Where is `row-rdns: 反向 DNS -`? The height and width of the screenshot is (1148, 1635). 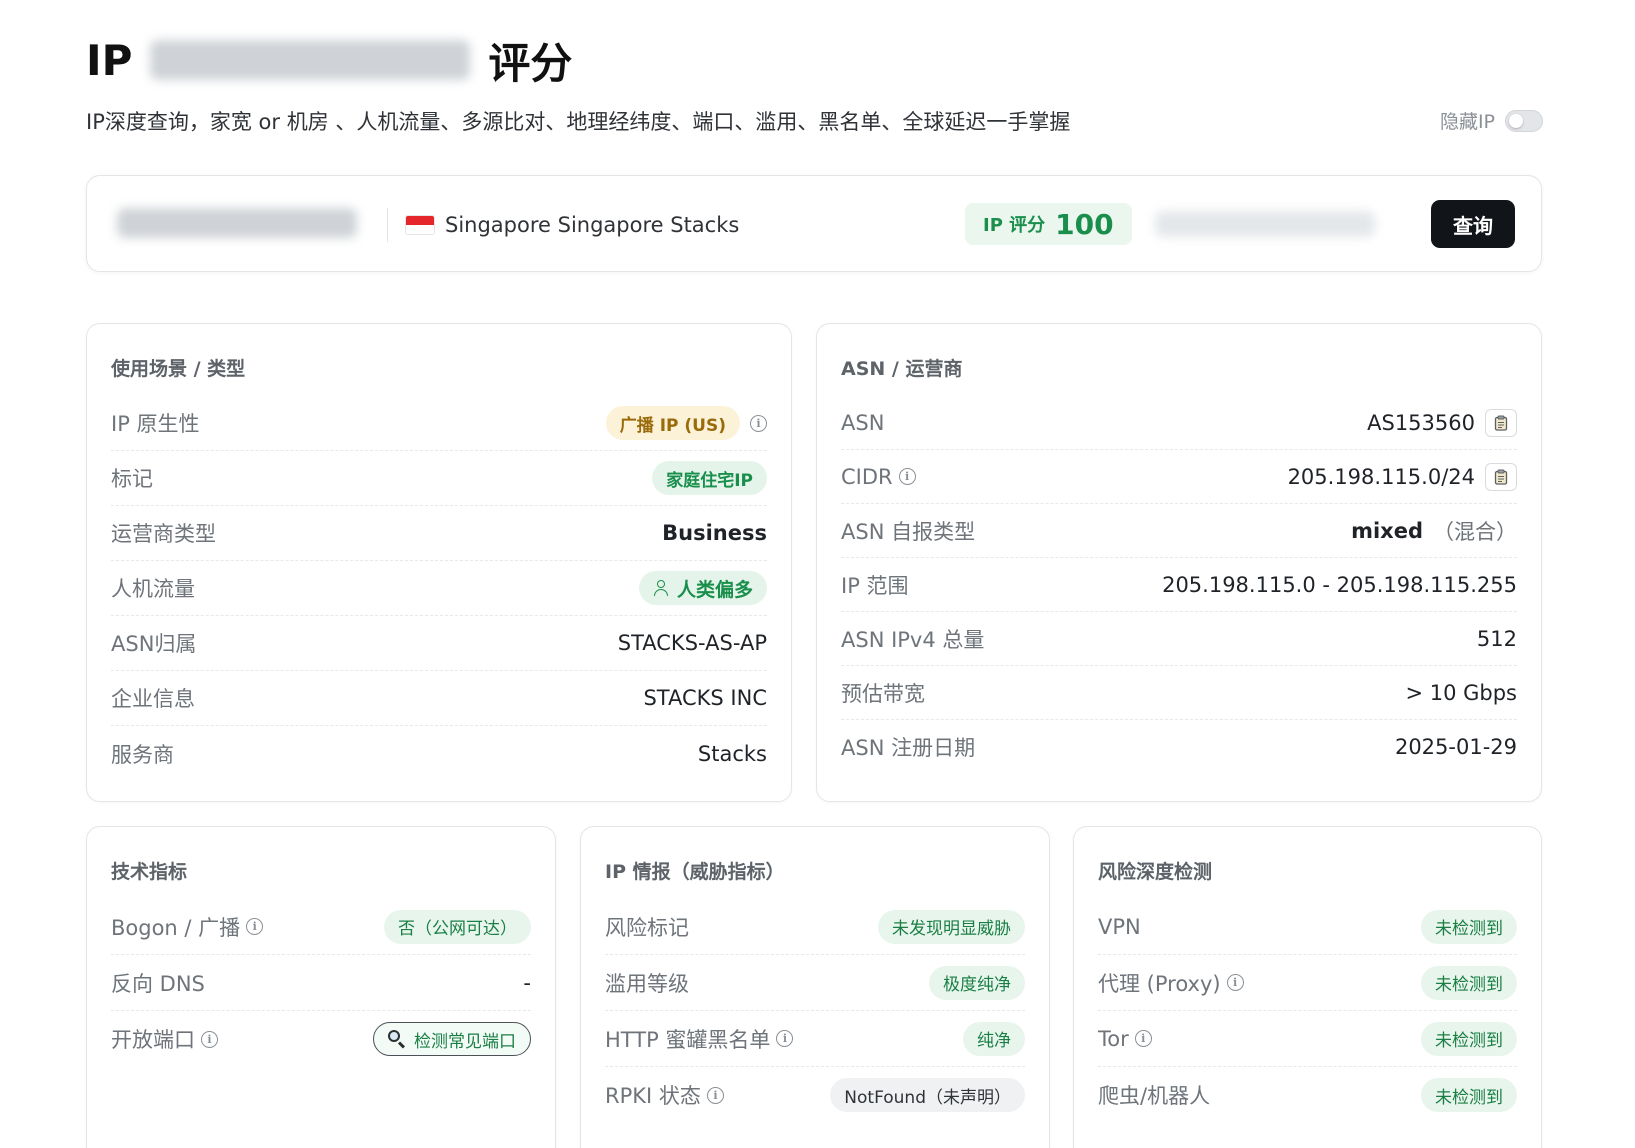
row-rdns: 反向 DNS - is located at coordinates (321, 983).